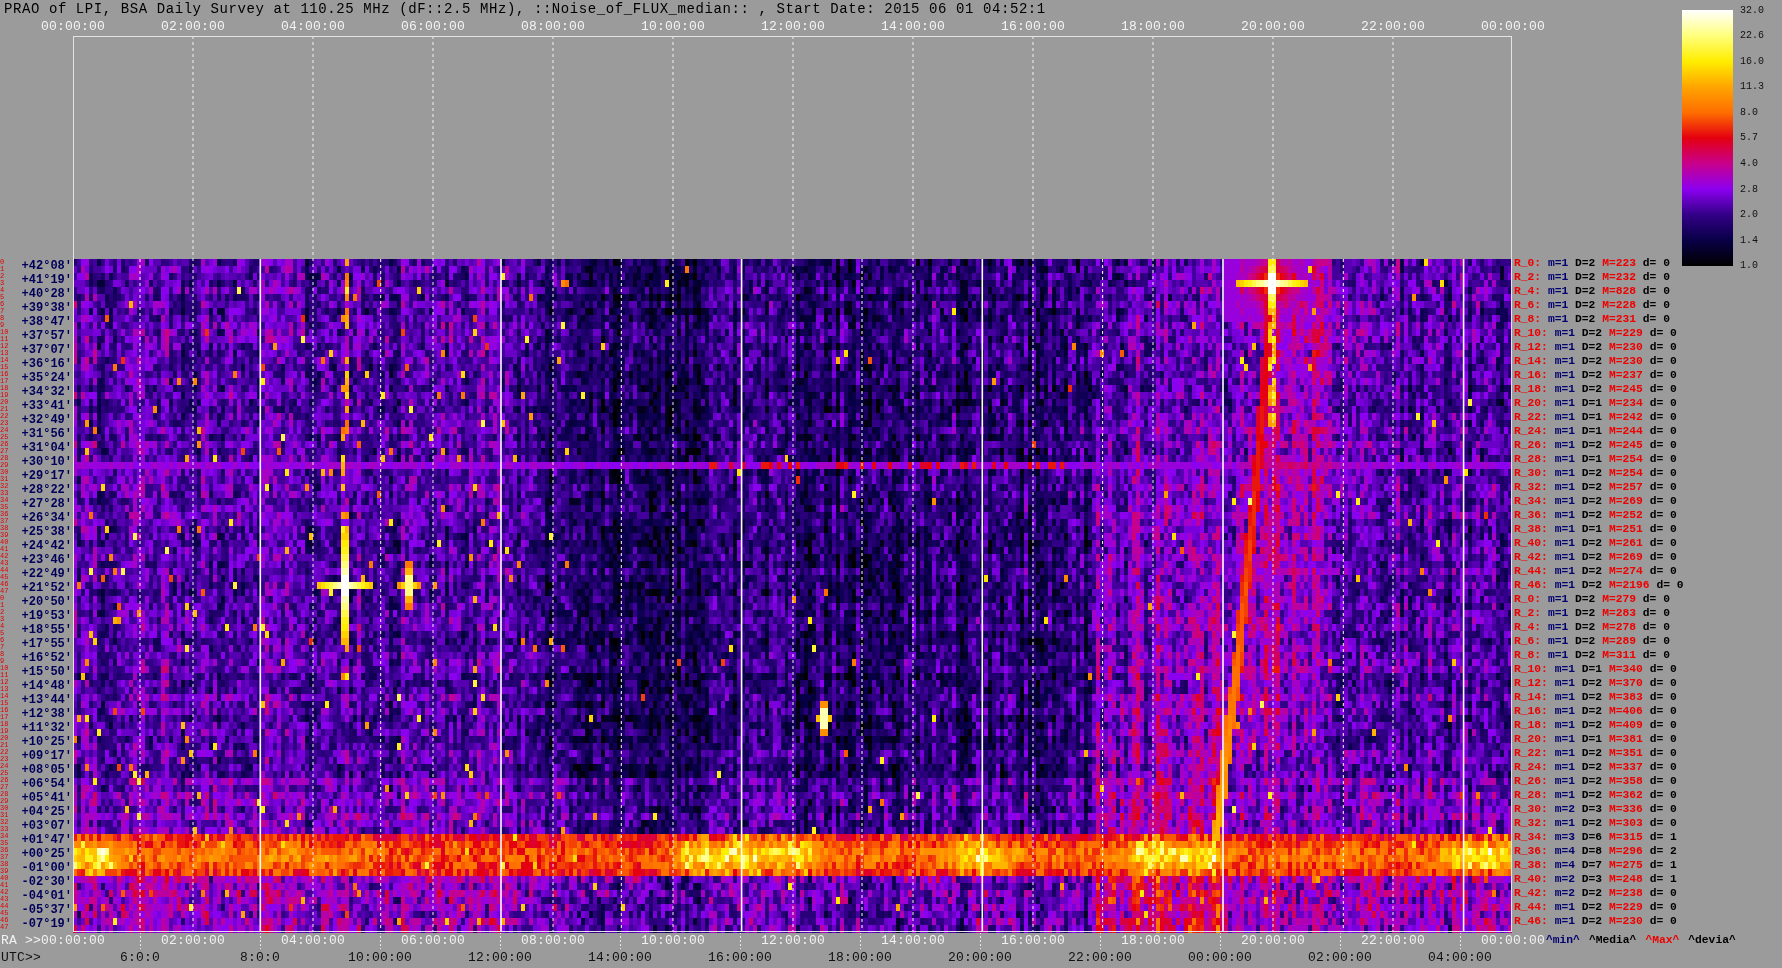  What do you see at coordinates (46, 630) in the screenshot?
I see `declination-label: +18°55'` at bounding box center [46, 630].